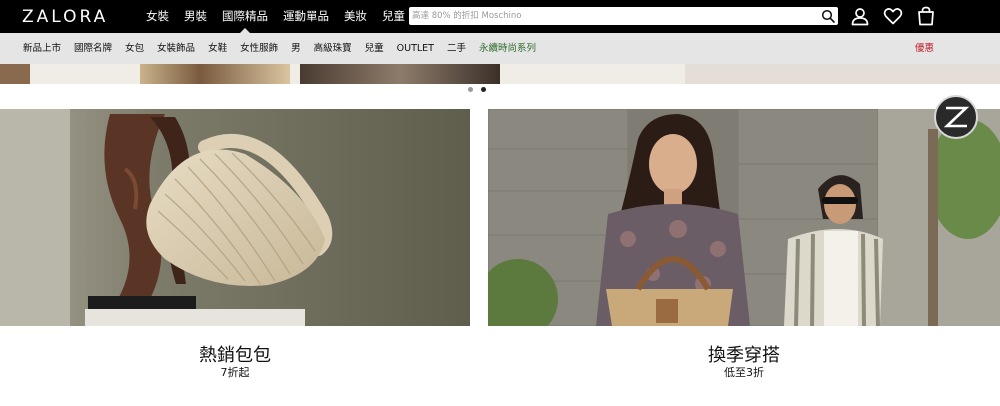 This screenshot has width=1000, height=406. Describe the element at coordinates (374, 48) in the screenshot. I see `category-kids: 兒童` at that location.